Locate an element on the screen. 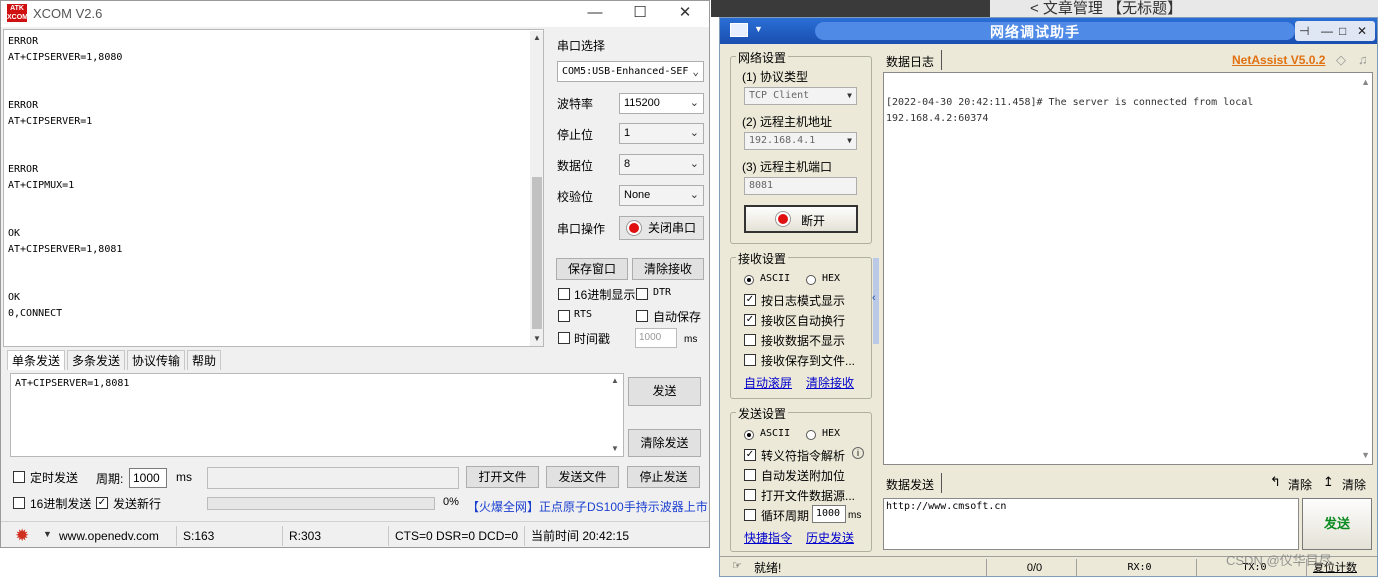 The image size is (1378, 577). timestamp-input: 1000 is located at coordinates (656, 338).